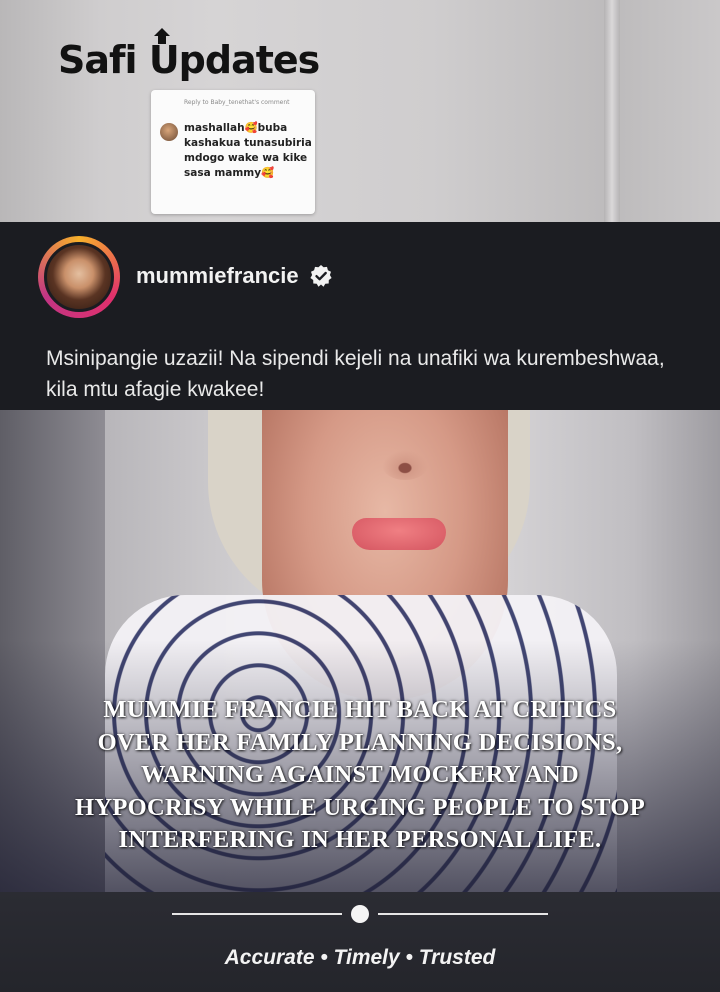 This screenshot has height=992, width=720. What do you see at coordinates (217, 276) in the screenshot?
I see `username: mummiefrancie` at bounding box center [217, 276].